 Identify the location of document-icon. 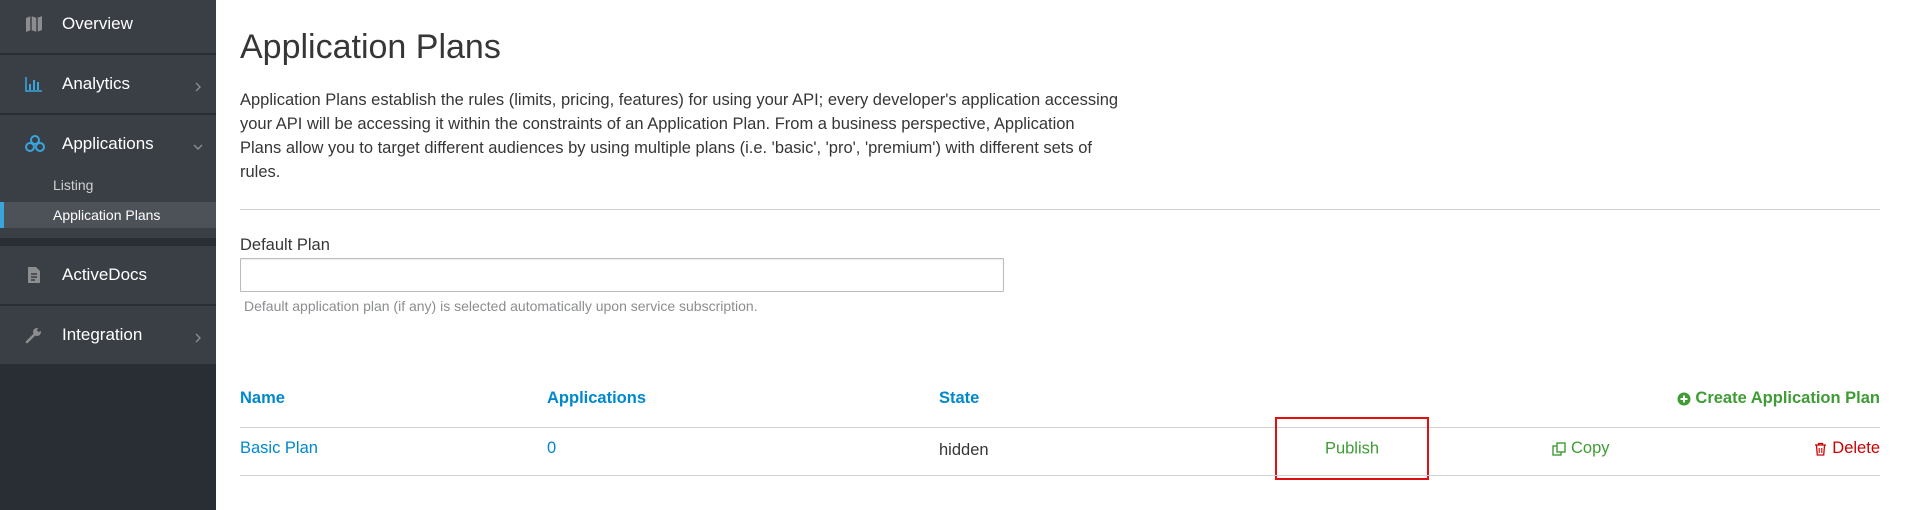
(34, 275).